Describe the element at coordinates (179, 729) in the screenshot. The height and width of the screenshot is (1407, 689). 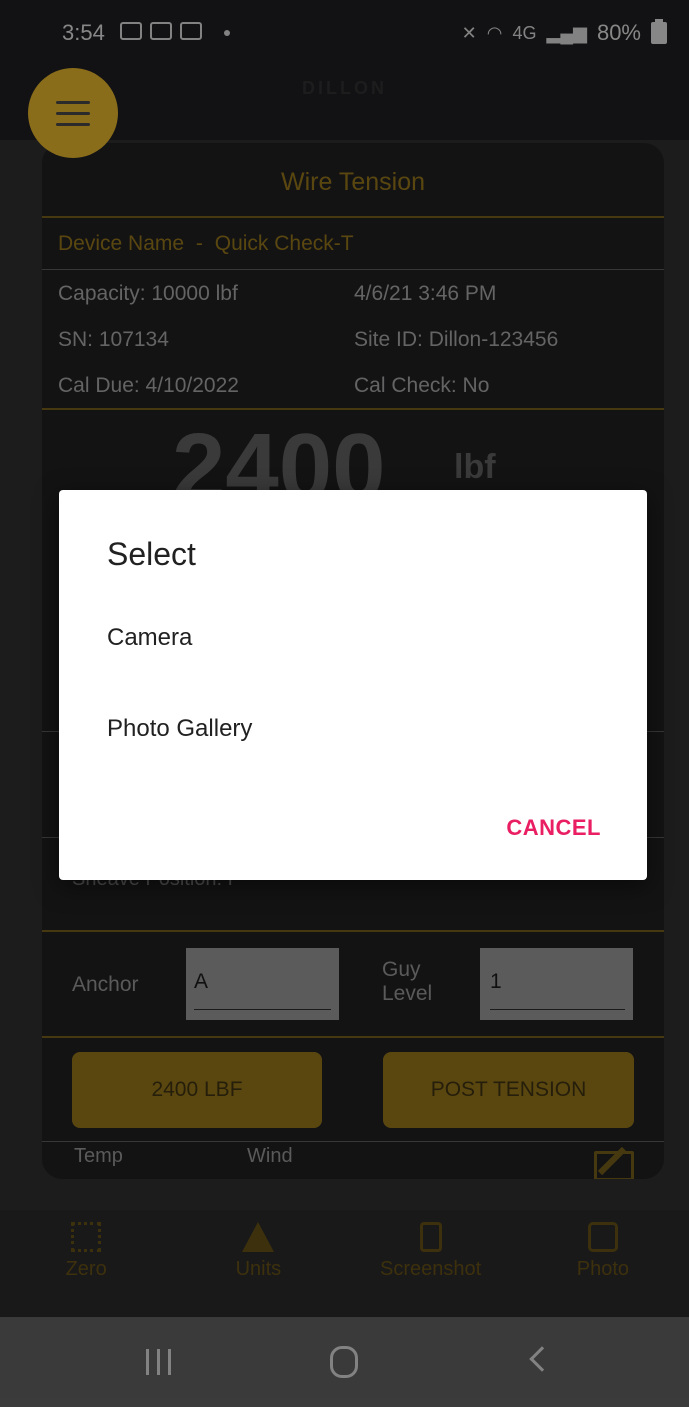
I see `option-photo-gallery: Photo Gallery` at that location.